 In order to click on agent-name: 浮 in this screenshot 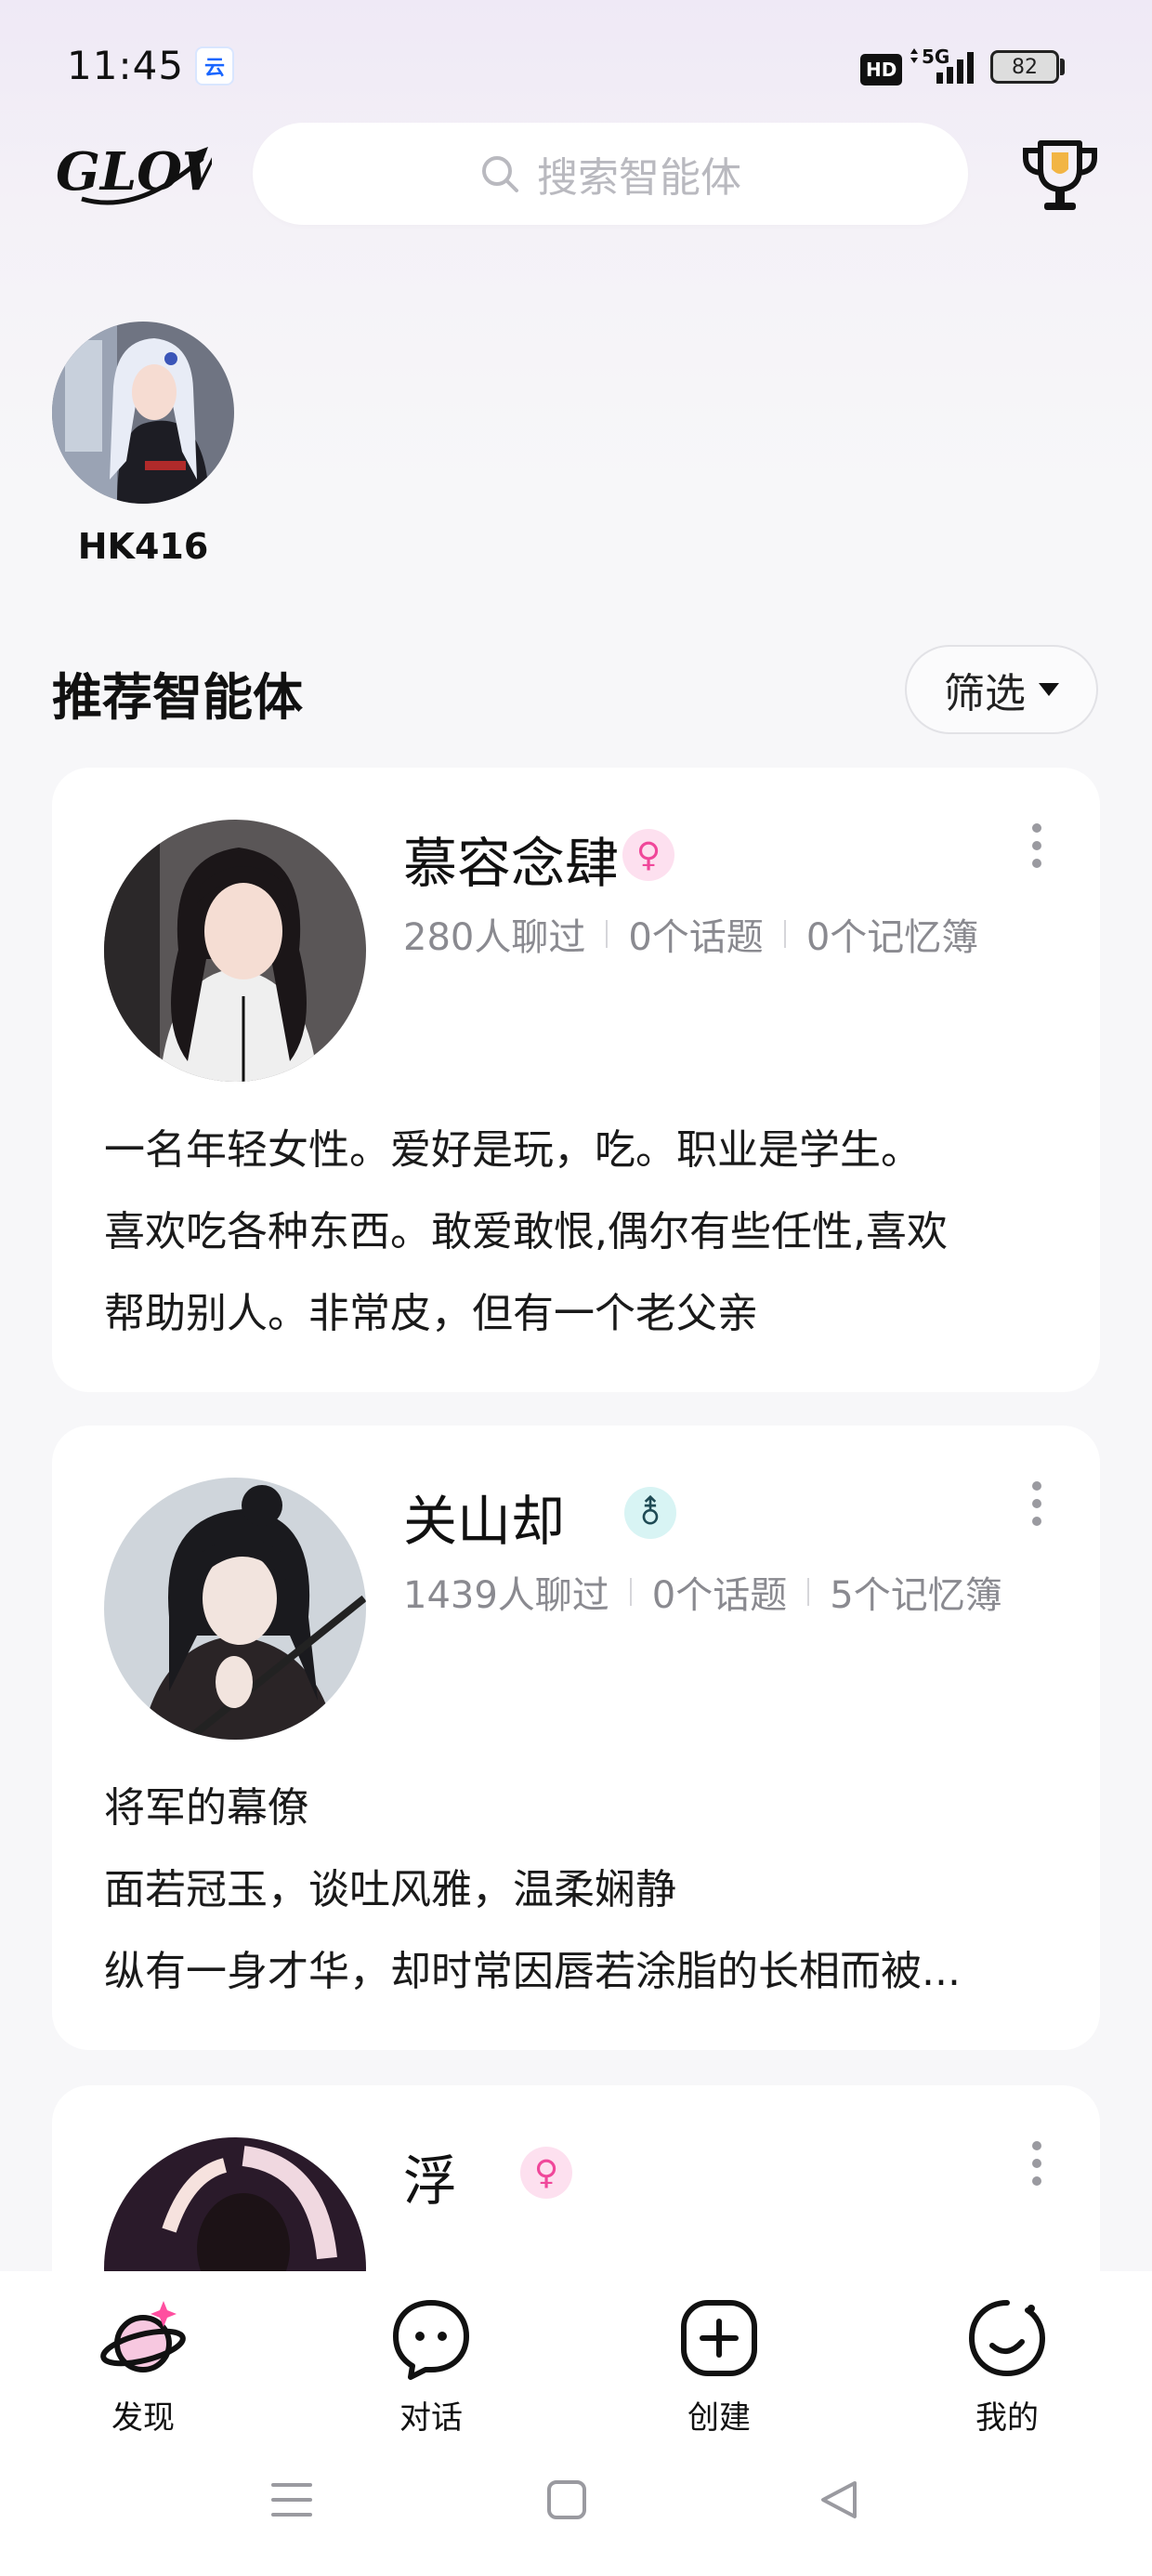, I will do `click(430, 2181)`.